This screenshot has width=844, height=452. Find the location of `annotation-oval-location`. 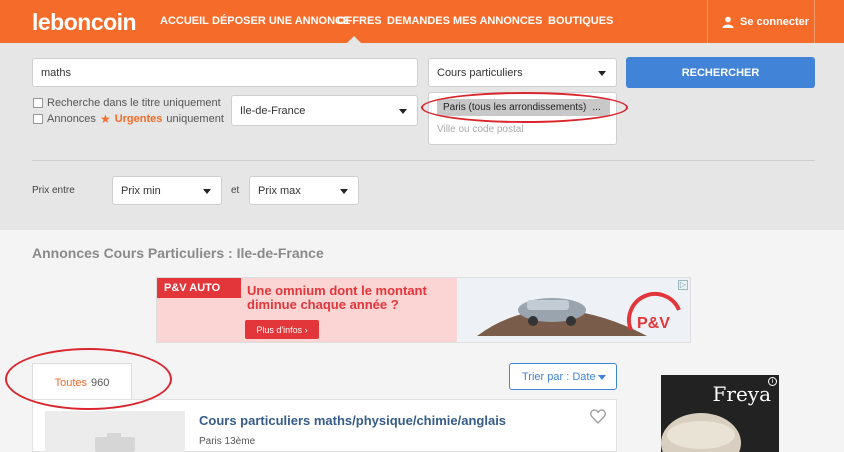

annotation-oval-location is located at coordinates (524, 107).